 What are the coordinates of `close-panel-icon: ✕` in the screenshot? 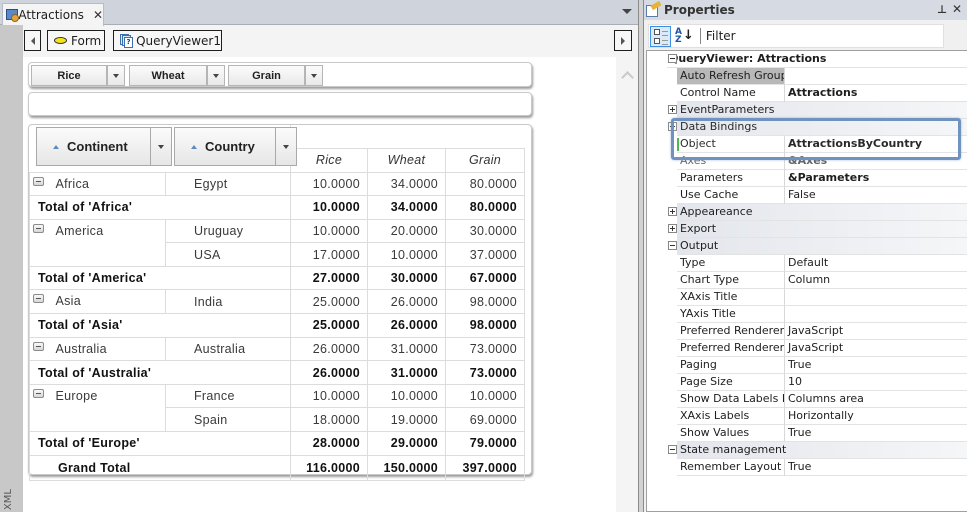 It's located at (957, 9).